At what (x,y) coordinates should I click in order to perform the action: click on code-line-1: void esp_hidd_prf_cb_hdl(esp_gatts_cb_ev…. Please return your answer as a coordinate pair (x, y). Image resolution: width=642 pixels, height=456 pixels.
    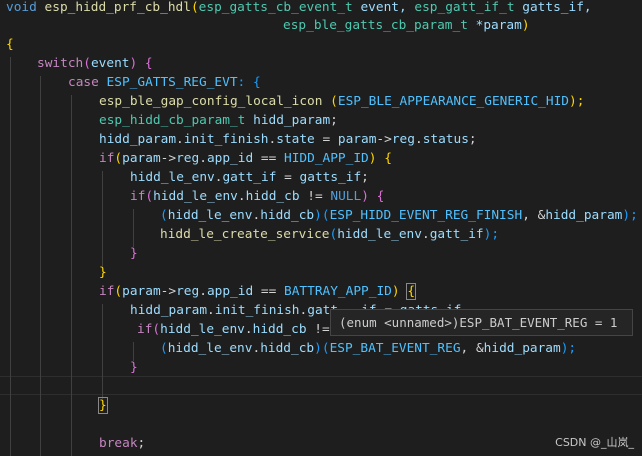
    Looking at the image, I should click on (299, 8).